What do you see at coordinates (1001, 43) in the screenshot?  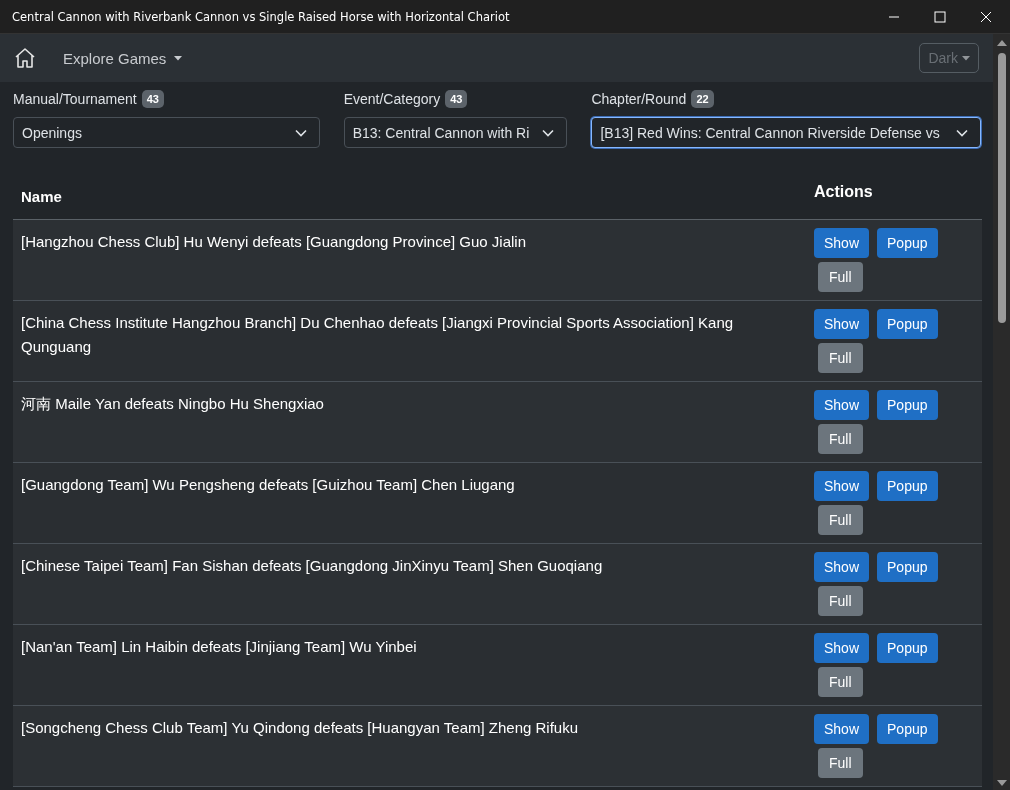 I see `scroll-up-arrow-icon` at bounding box center [1001, 43].